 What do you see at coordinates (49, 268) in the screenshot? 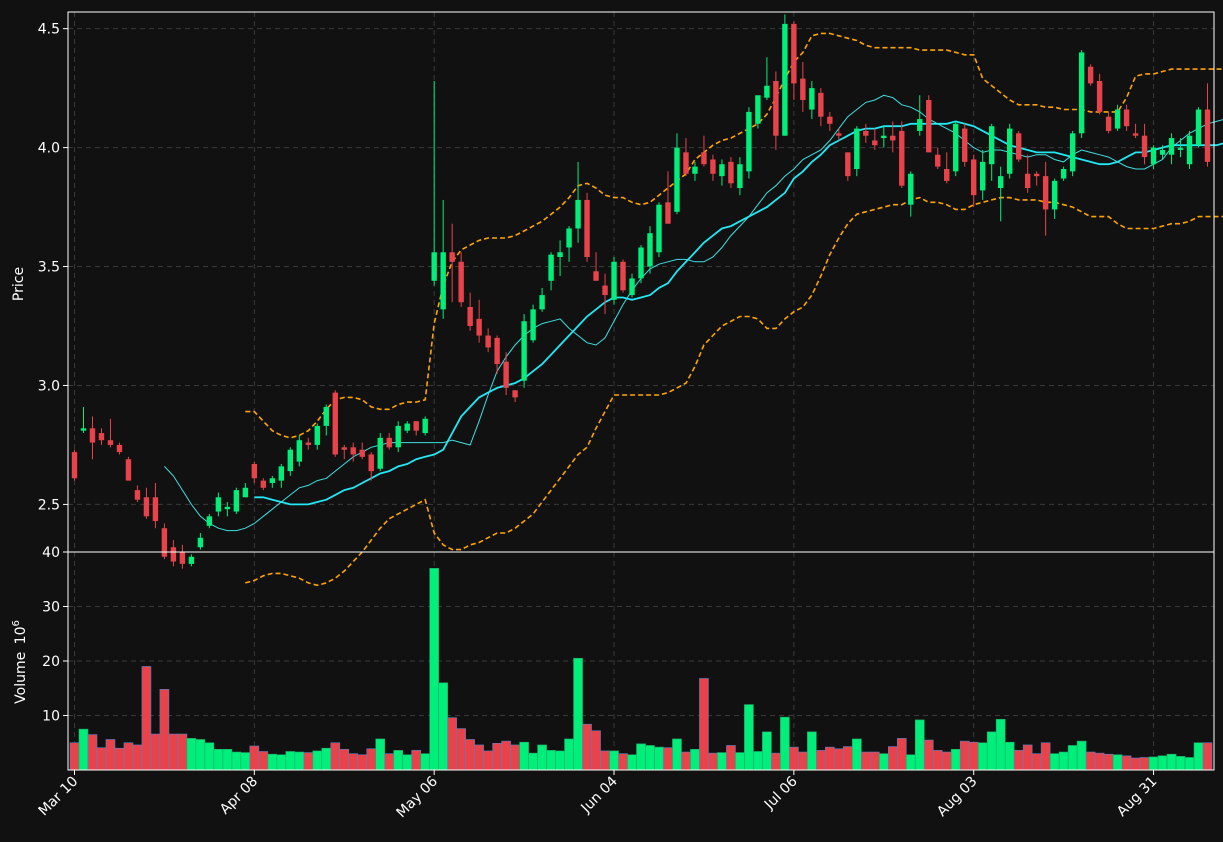
I see `price-tick-label: 3.5` at bounding box center [49, 268].